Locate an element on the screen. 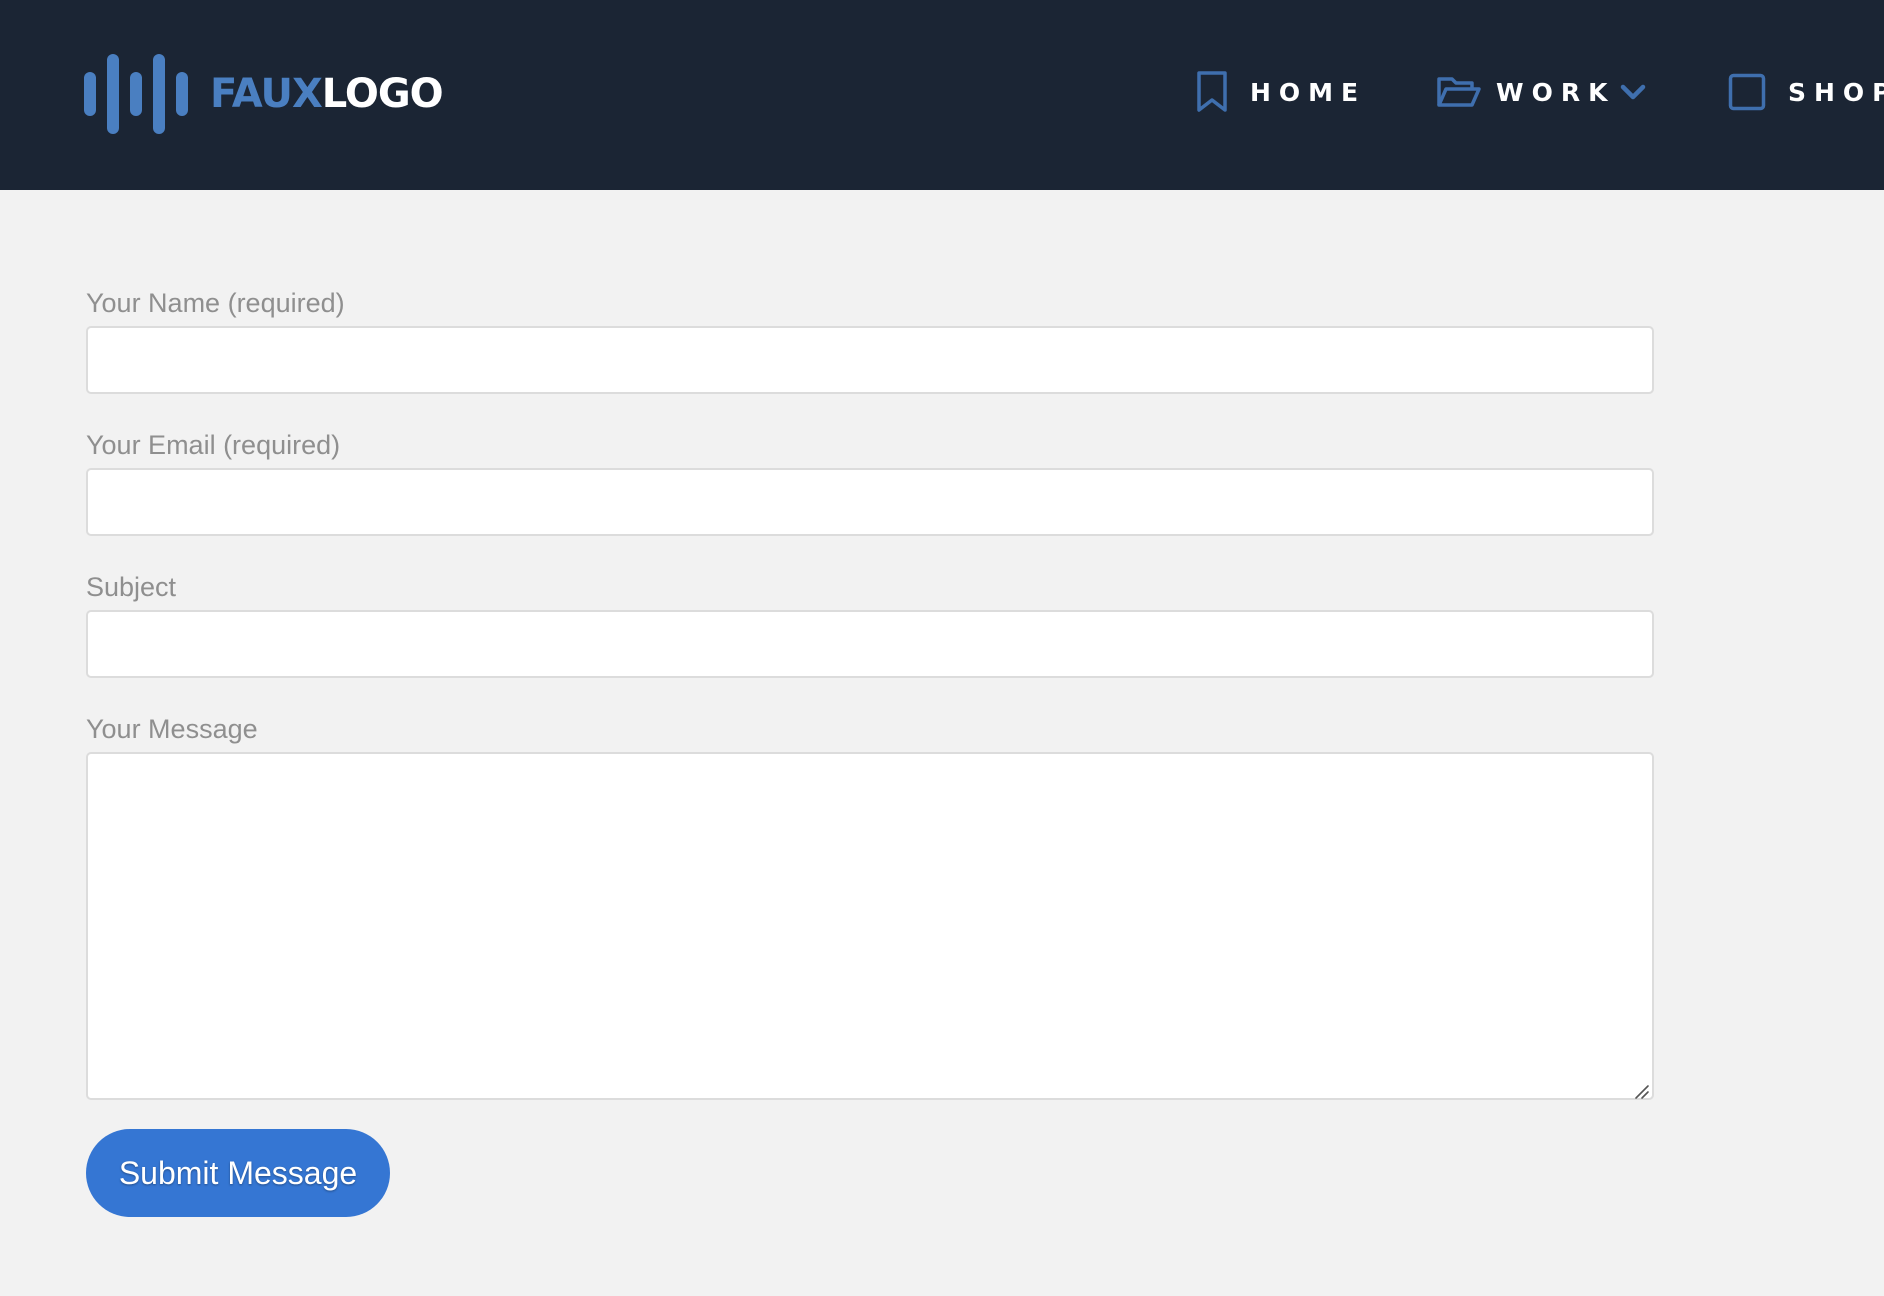 The height and width of the screenshot is (1296, 1884). site-header: FAUXLOGO HOME WORK SHOP is located at coordinates (942, 95).